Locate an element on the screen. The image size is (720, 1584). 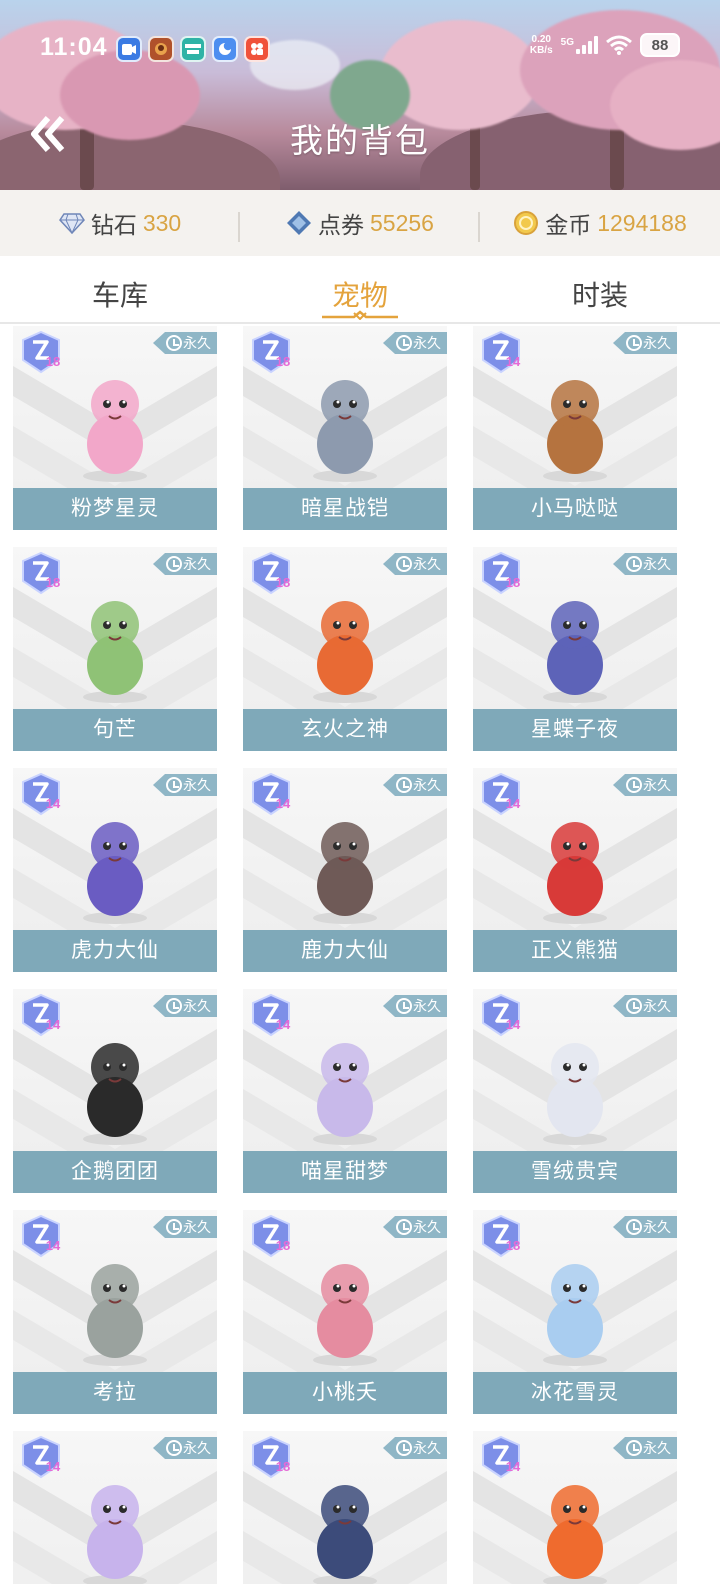
pet-card: 14 永久 鹿力大仙 is located at coordinates (345, 870).